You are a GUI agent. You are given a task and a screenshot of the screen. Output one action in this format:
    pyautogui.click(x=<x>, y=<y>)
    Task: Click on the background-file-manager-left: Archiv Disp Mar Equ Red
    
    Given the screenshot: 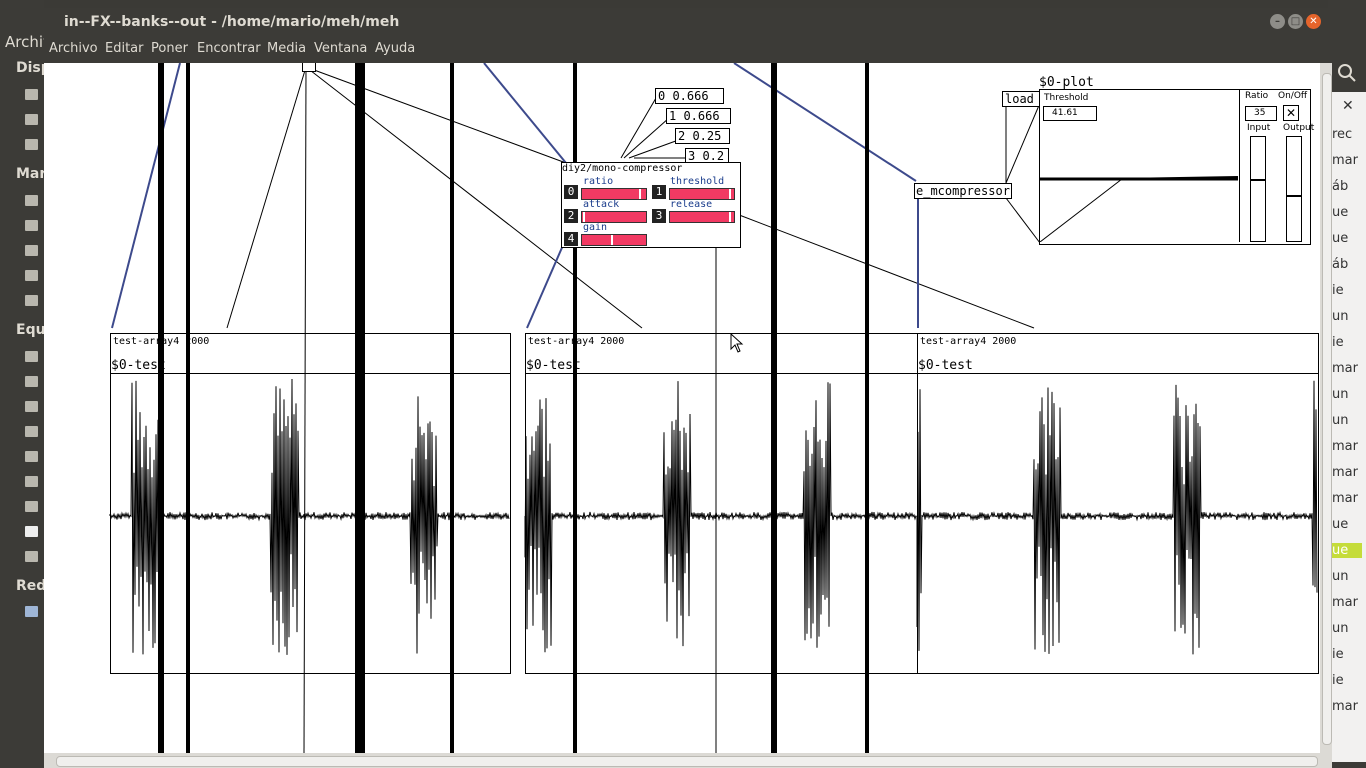 What is the action you would take?
    pyautogui.click(x=26, y=384)
    